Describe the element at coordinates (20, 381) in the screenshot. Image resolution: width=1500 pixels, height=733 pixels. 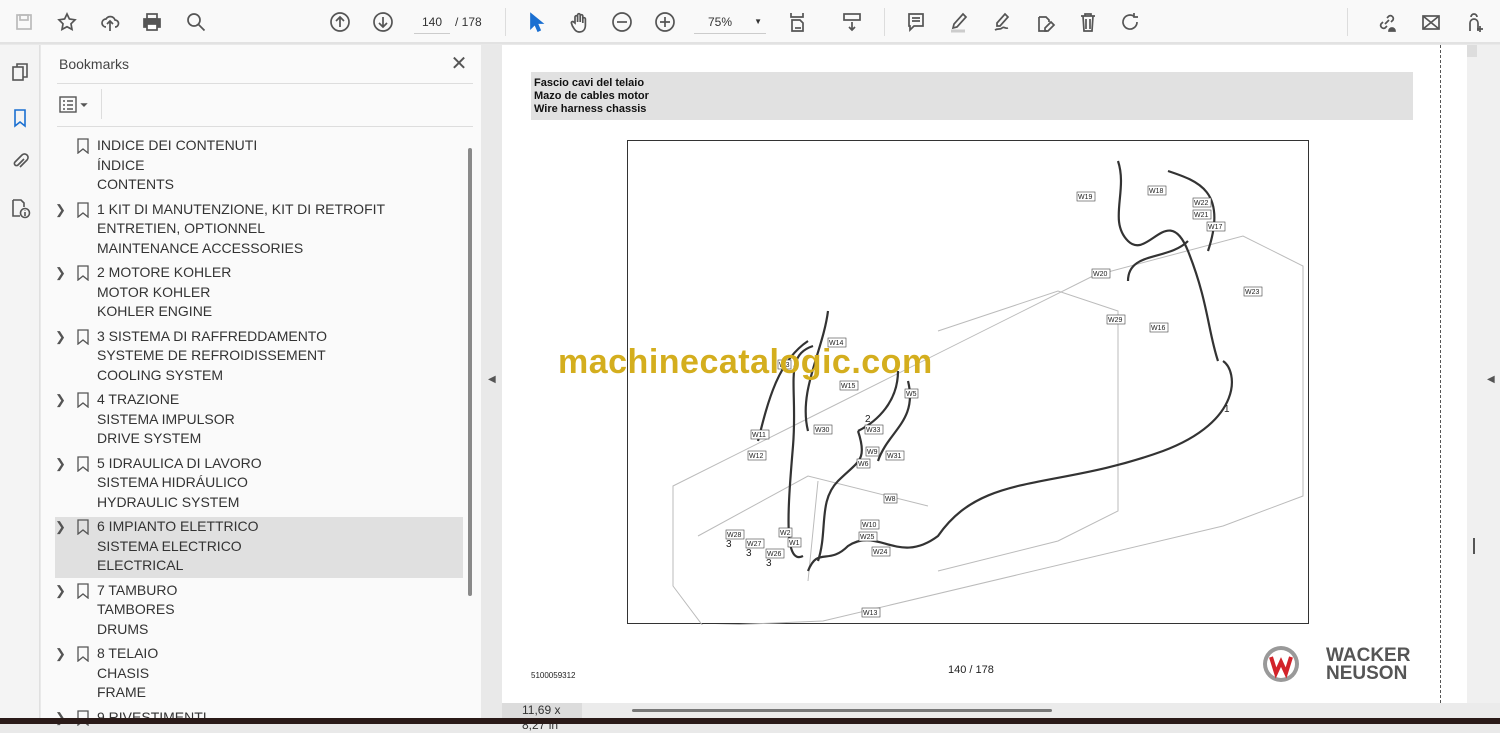
I see `left-rail` at that location.